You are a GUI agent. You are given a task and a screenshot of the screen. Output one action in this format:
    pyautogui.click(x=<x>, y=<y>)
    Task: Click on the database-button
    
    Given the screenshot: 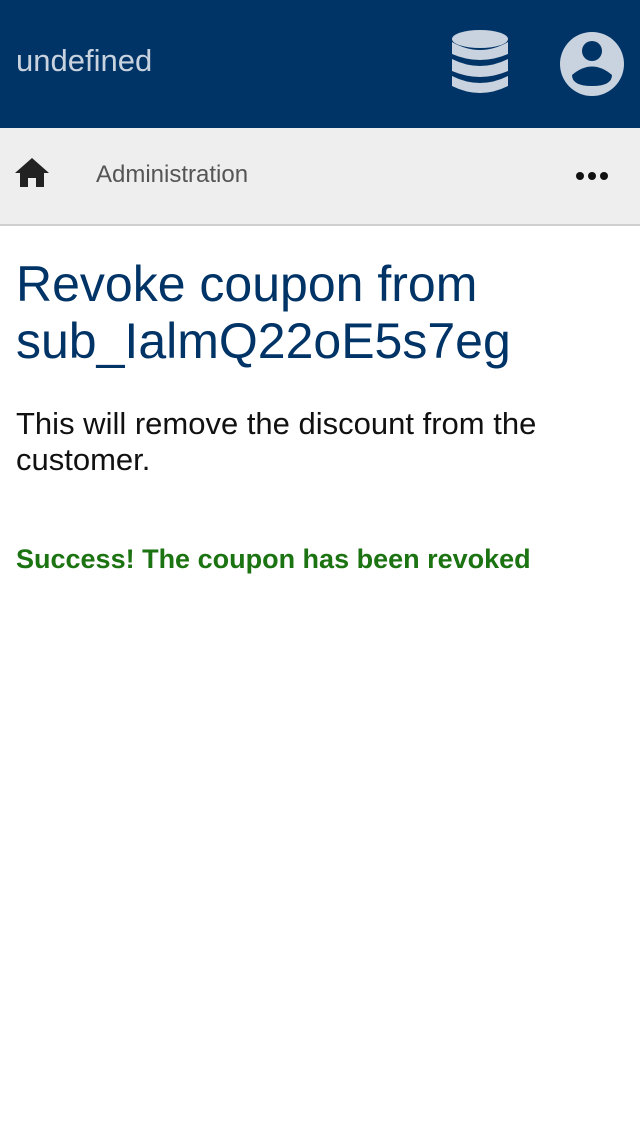 What is the action you would take?
    pyautogui.click(x=480, y=64)
    